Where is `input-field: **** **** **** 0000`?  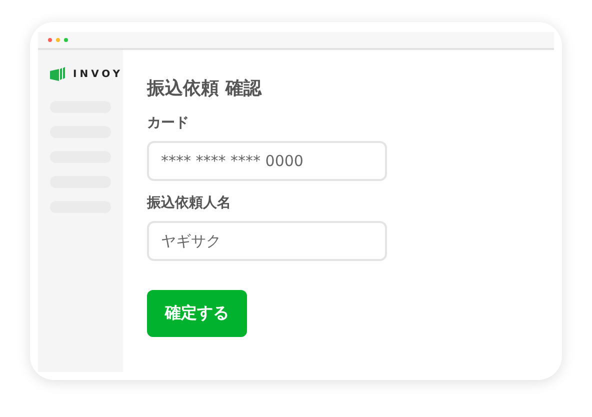 input-field: **** **** **** 0000 is located at coordinates (267, 161).